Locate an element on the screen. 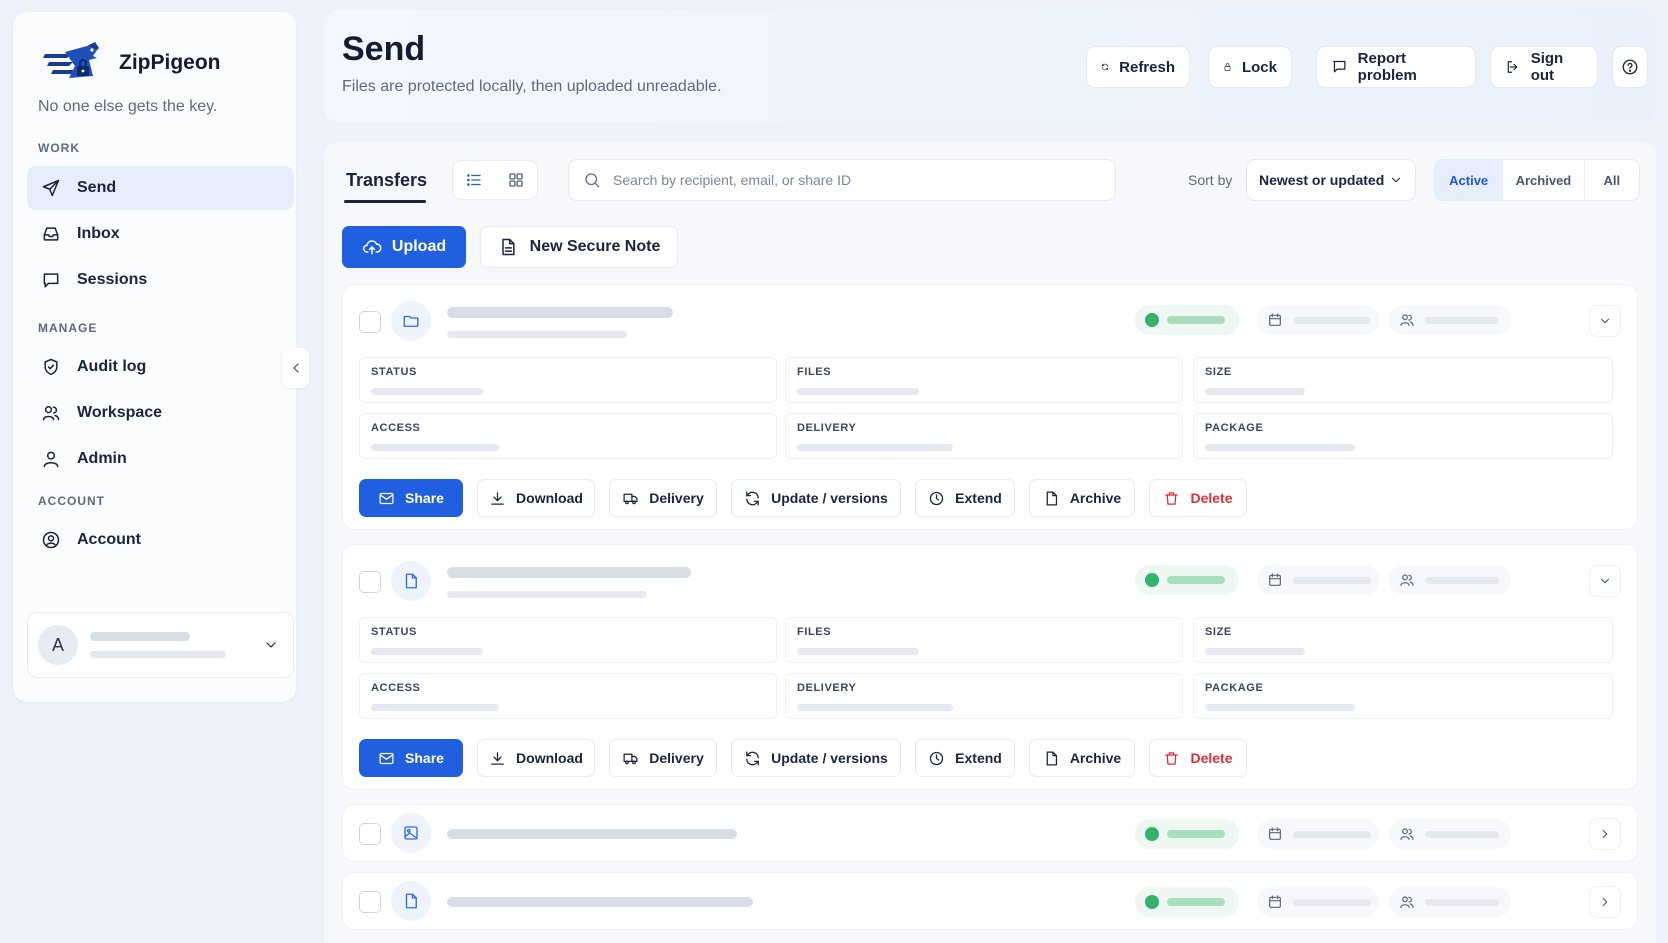  field-size: SIZE is located at coordinates (1403, 640).